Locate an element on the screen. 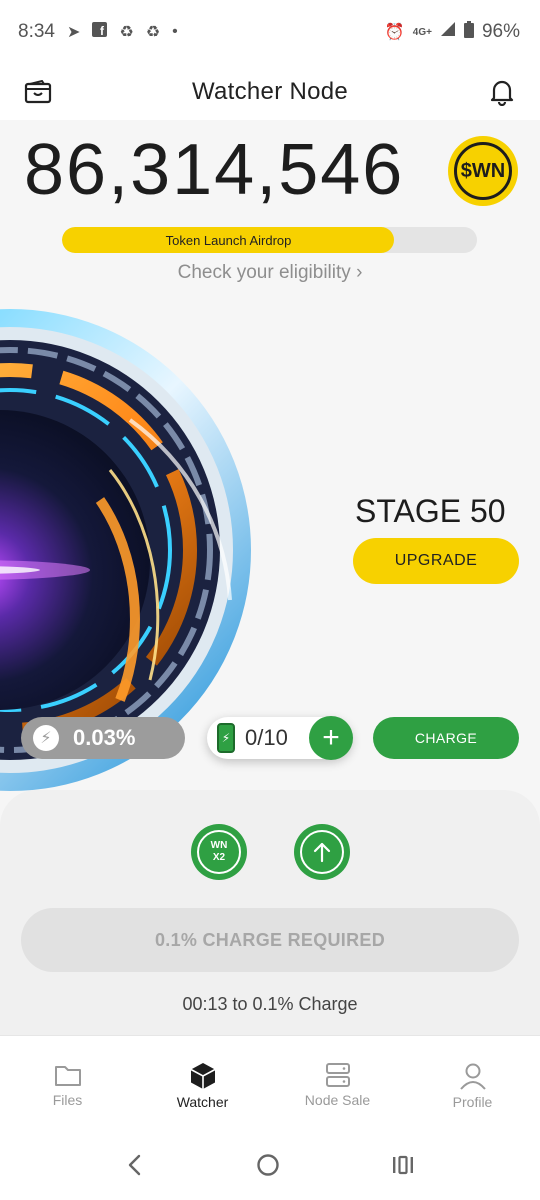 The image size is (540, 1200). nav-item-watcher: Watcher is located at coordinates (202, 1085).